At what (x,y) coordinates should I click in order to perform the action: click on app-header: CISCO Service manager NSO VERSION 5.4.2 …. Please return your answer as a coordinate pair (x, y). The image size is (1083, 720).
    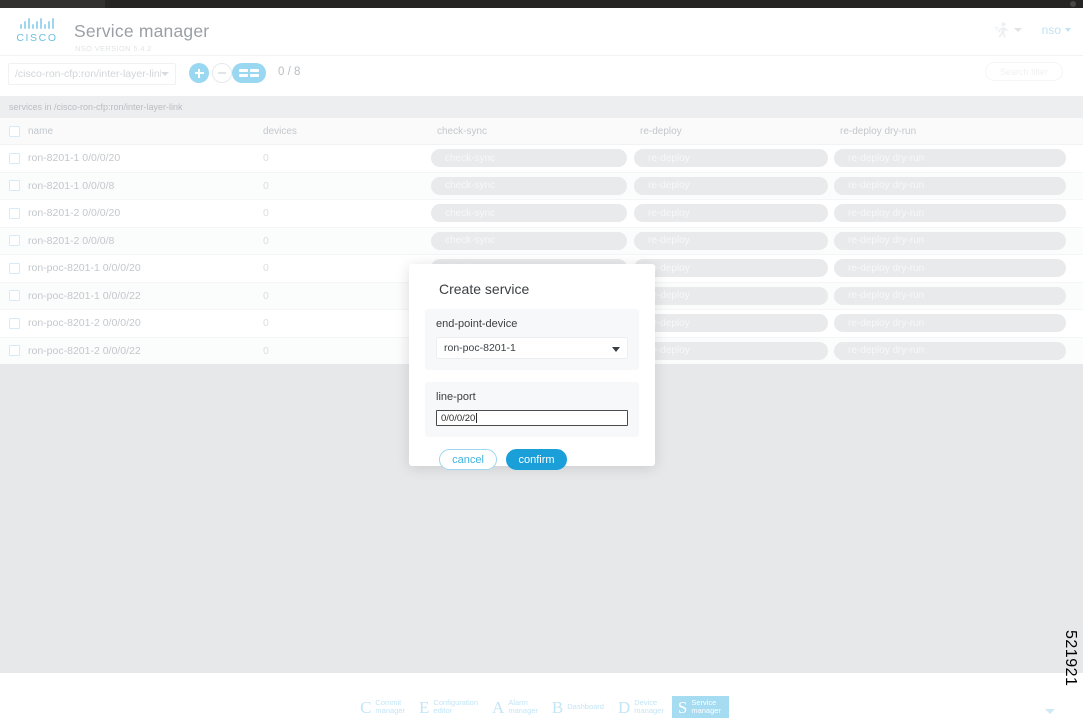
    Looking at the image, I should click on (541, 32).